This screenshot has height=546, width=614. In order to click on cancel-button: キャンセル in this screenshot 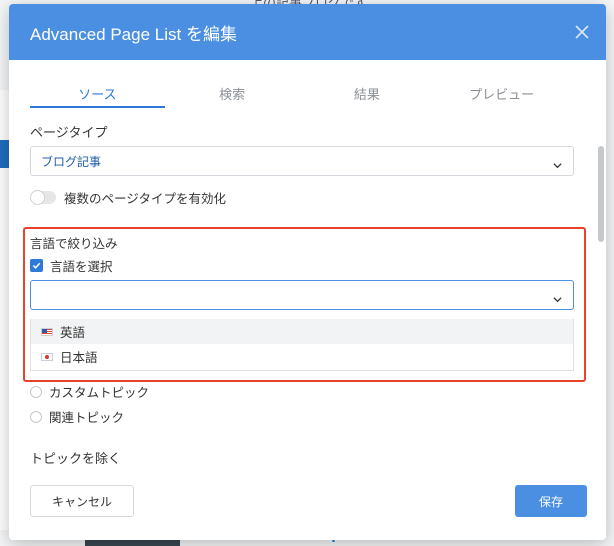, I will do `click(82, 501)`.